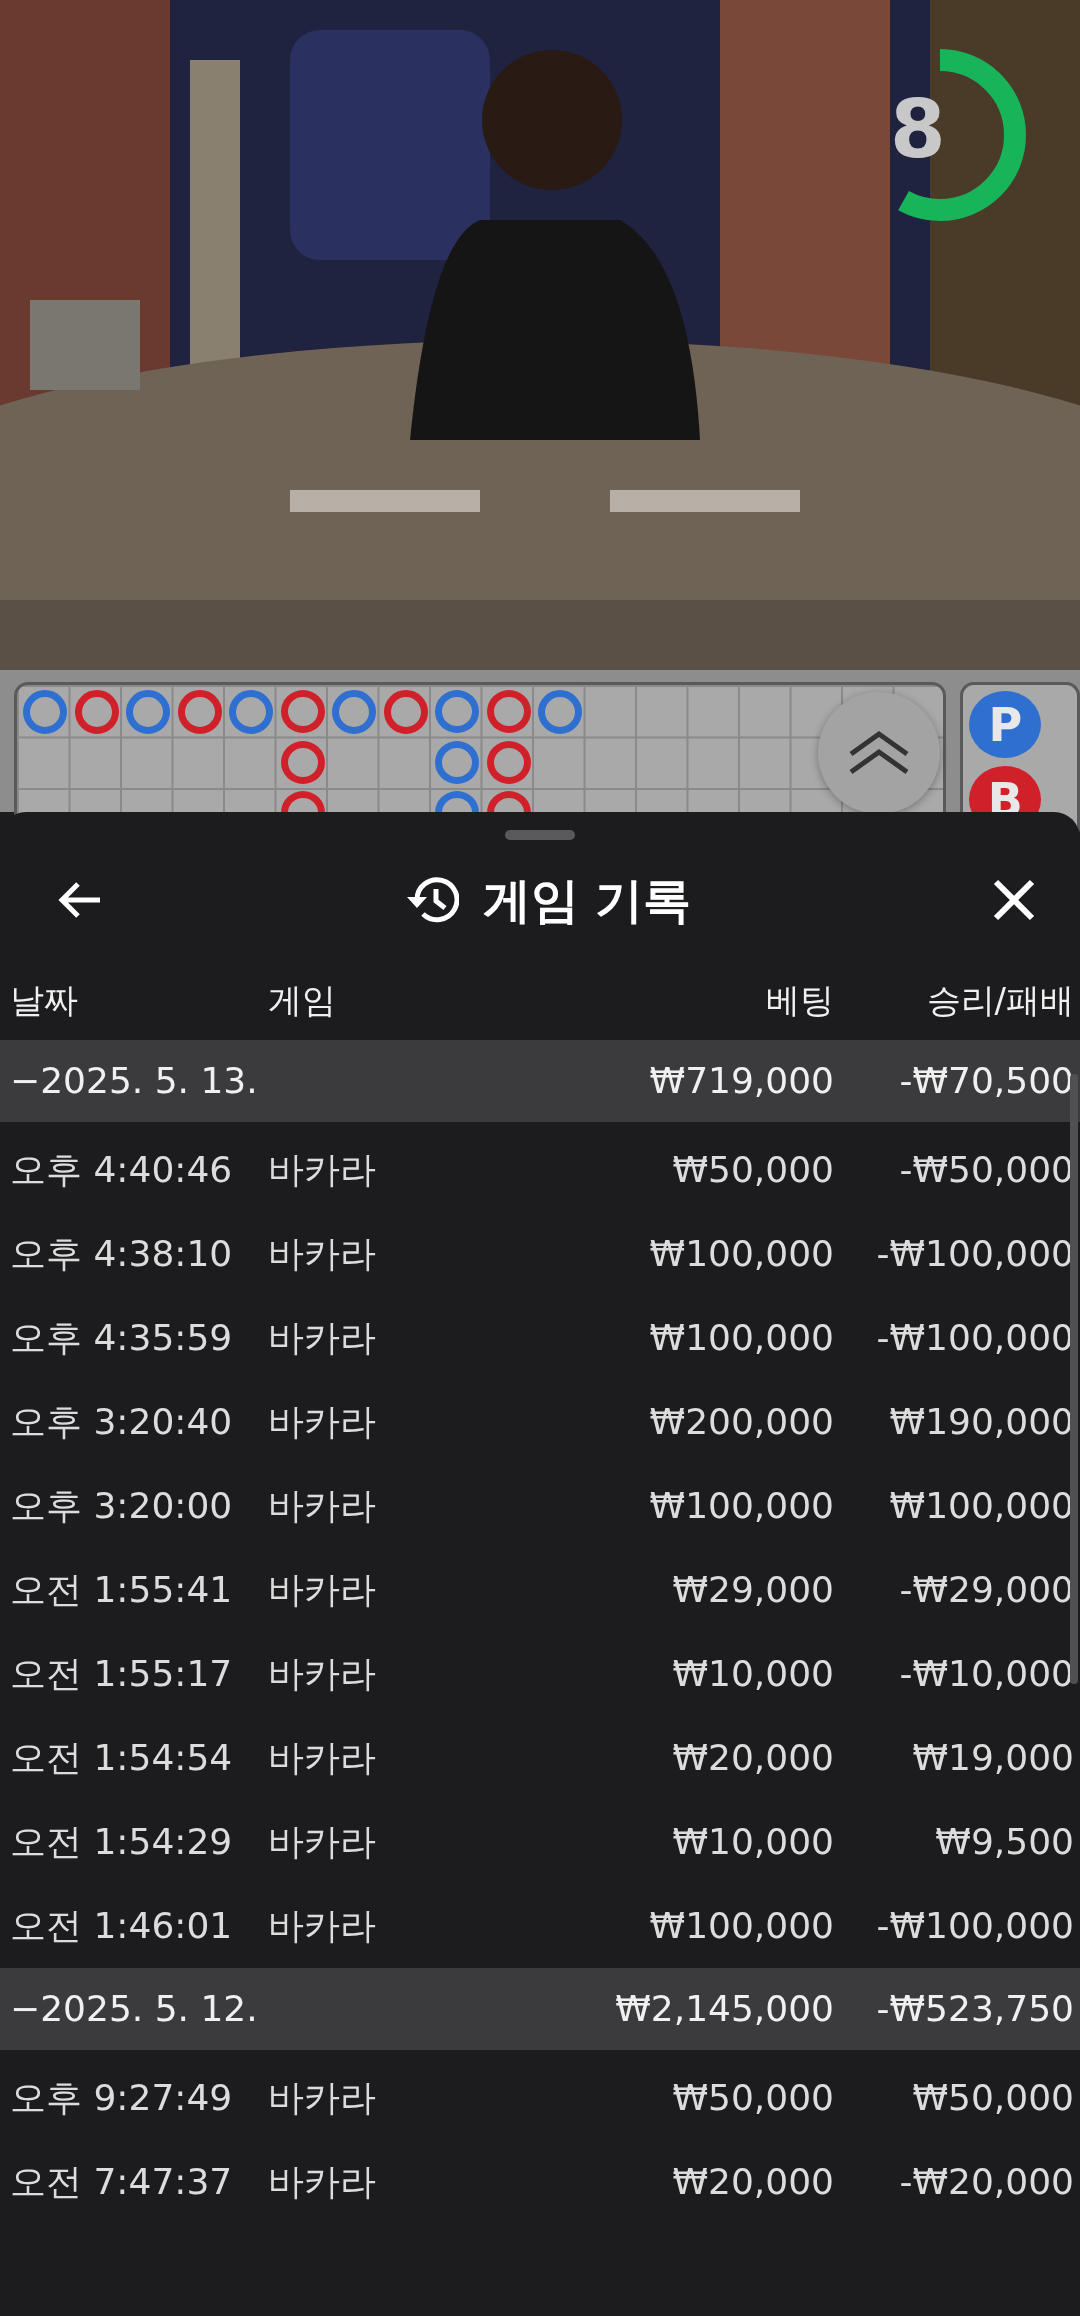  I want to click on group-result-total: -₩523,750, so click(974, 2009).